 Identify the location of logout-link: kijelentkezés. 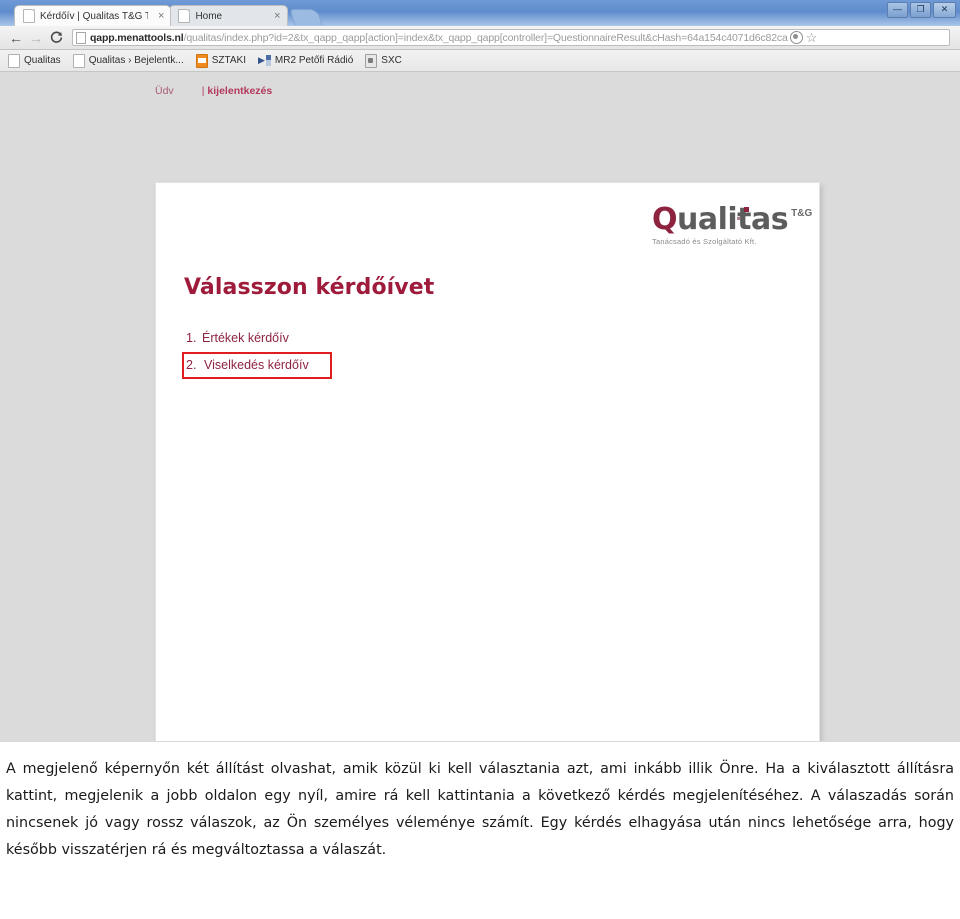
(239, 91).